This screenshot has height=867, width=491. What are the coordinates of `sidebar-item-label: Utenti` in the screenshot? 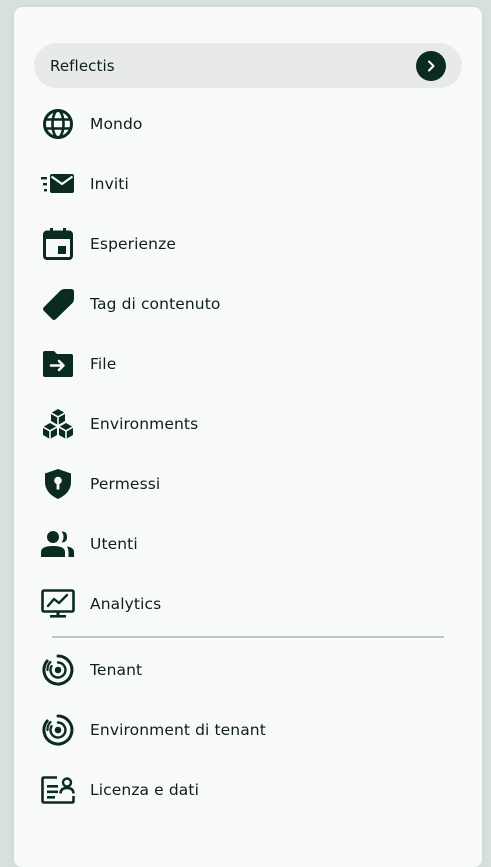 It's located at (114, 544).